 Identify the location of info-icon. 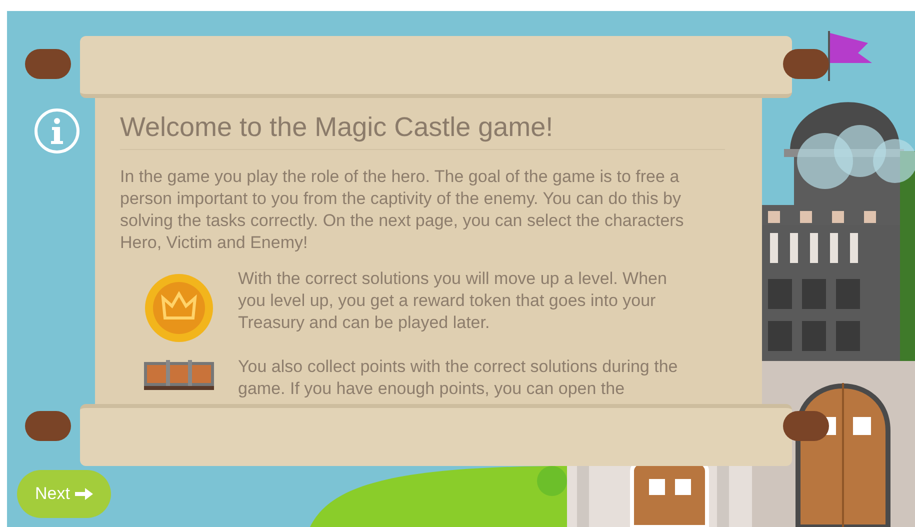
(57, 131).